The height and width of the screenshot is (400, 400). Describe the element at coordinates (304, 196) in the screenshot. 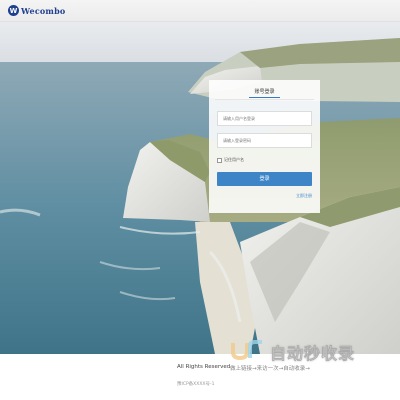

I see `register-link: 立即注册` at that location.